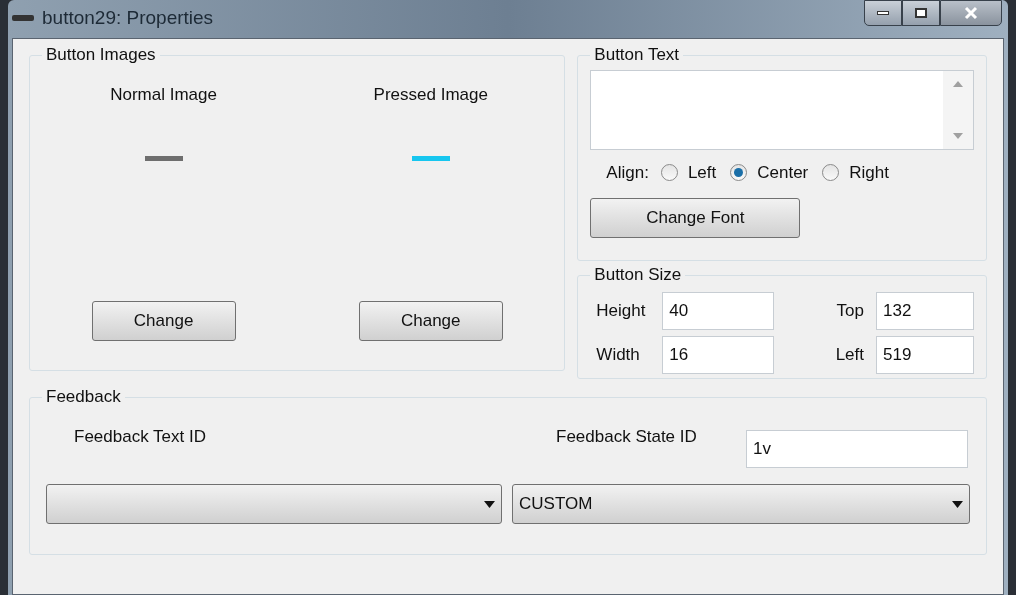  Describe the element at coordinates (958, 110) in the screenshot. I see `scrollbar` at that location.